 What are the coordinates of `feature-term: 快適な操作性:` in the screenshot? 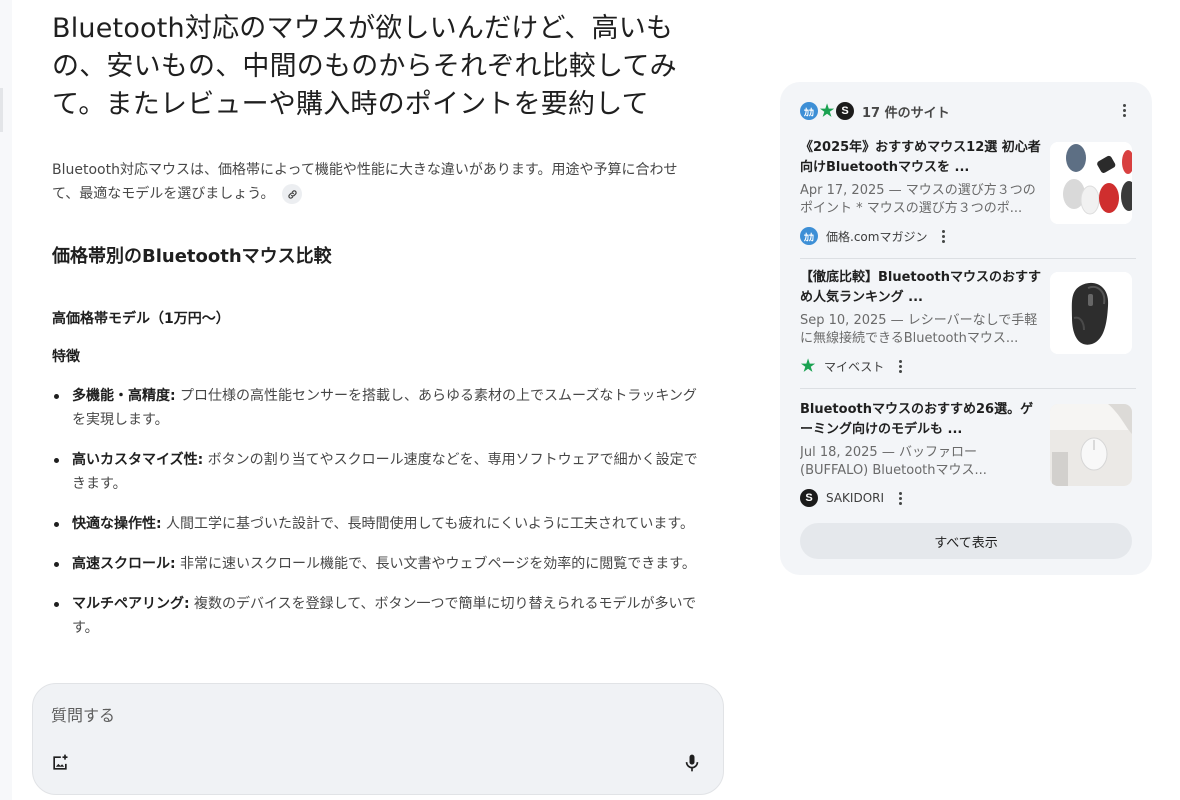 It's located at (117, 524).